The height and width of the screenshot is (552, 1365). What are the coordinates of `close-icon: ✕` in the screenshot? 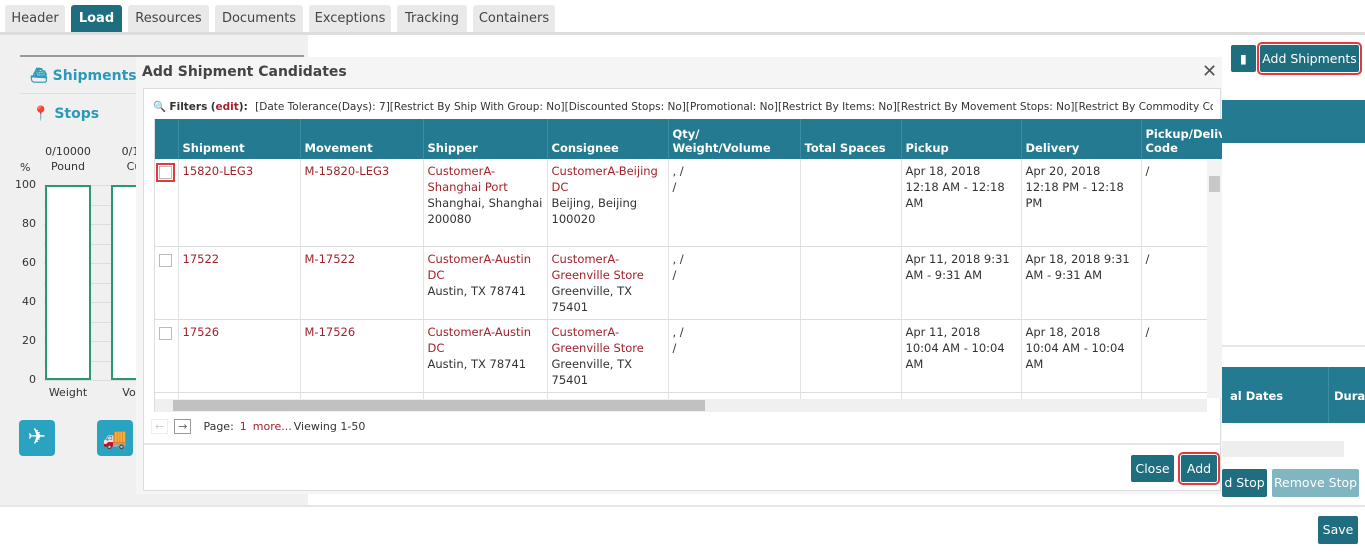 It's located at (1209, 71).